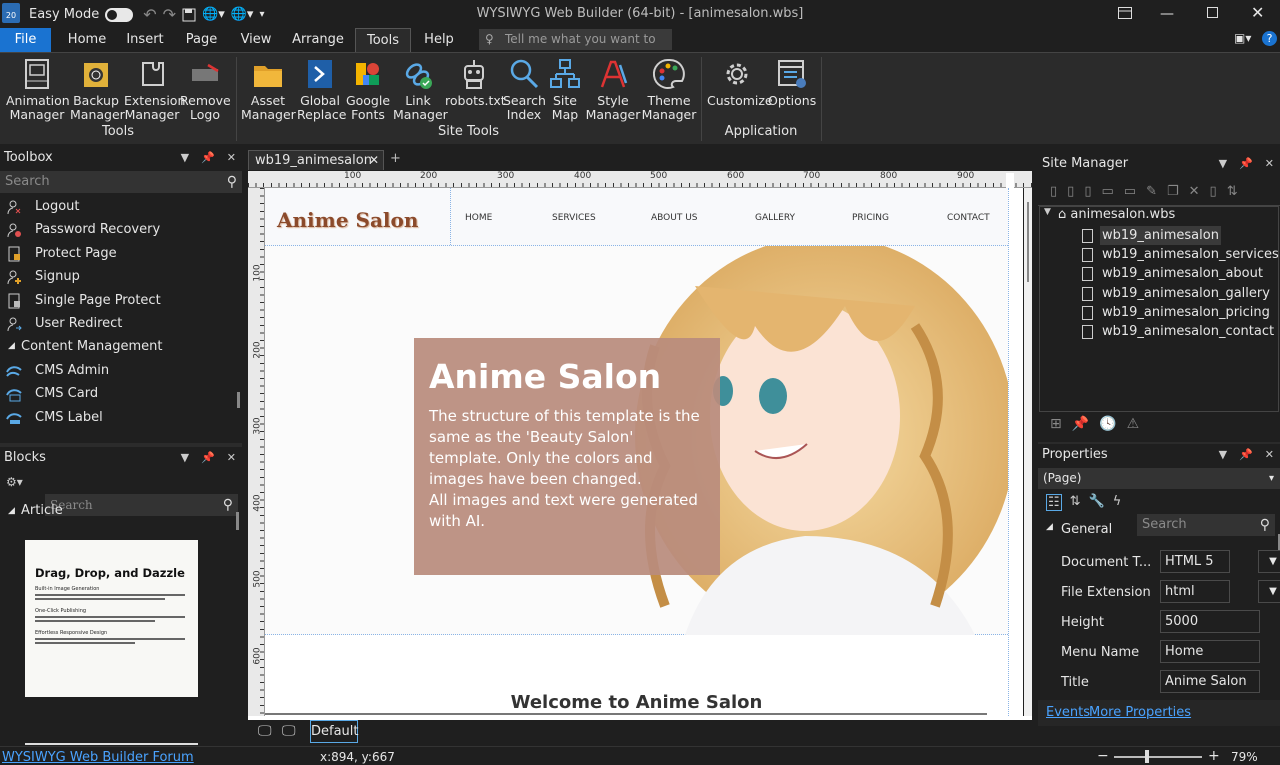  What do you see at coordinates (613, 89) in the screenshot?
I see `style-manager-button: Style Manager` at bounding box center [613, 89].